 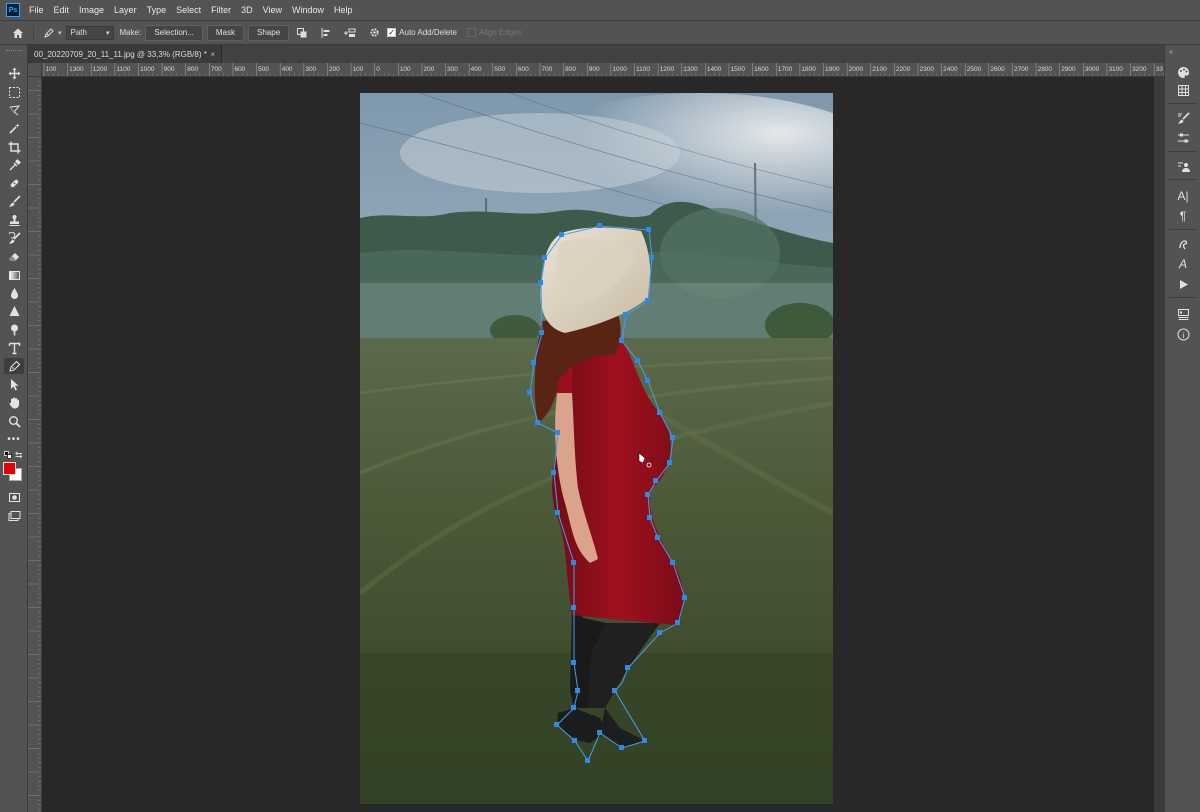 I want to click on pen-tool, so click(x=14, y=366).